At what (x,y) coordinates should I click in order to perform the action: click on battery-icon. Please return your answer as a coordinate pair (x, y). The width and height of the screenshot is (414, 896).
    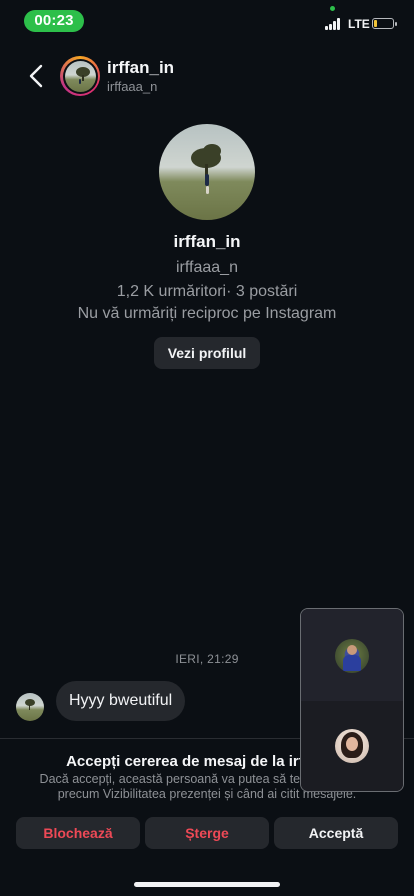
    Looking at the image, I should click on (384, 23).